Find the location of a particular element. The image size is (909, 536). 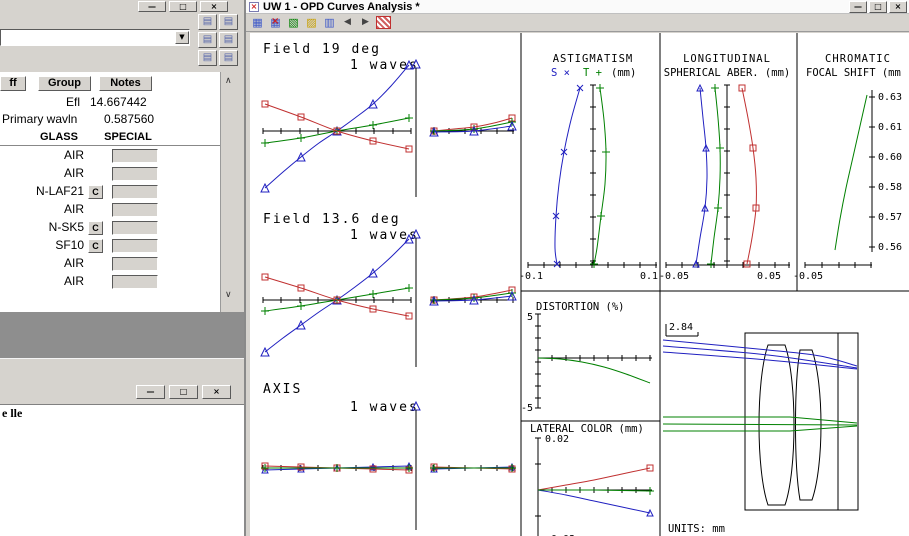

lsa-title-line1: LONGITUDINAL is located at coordinates (727, 59).